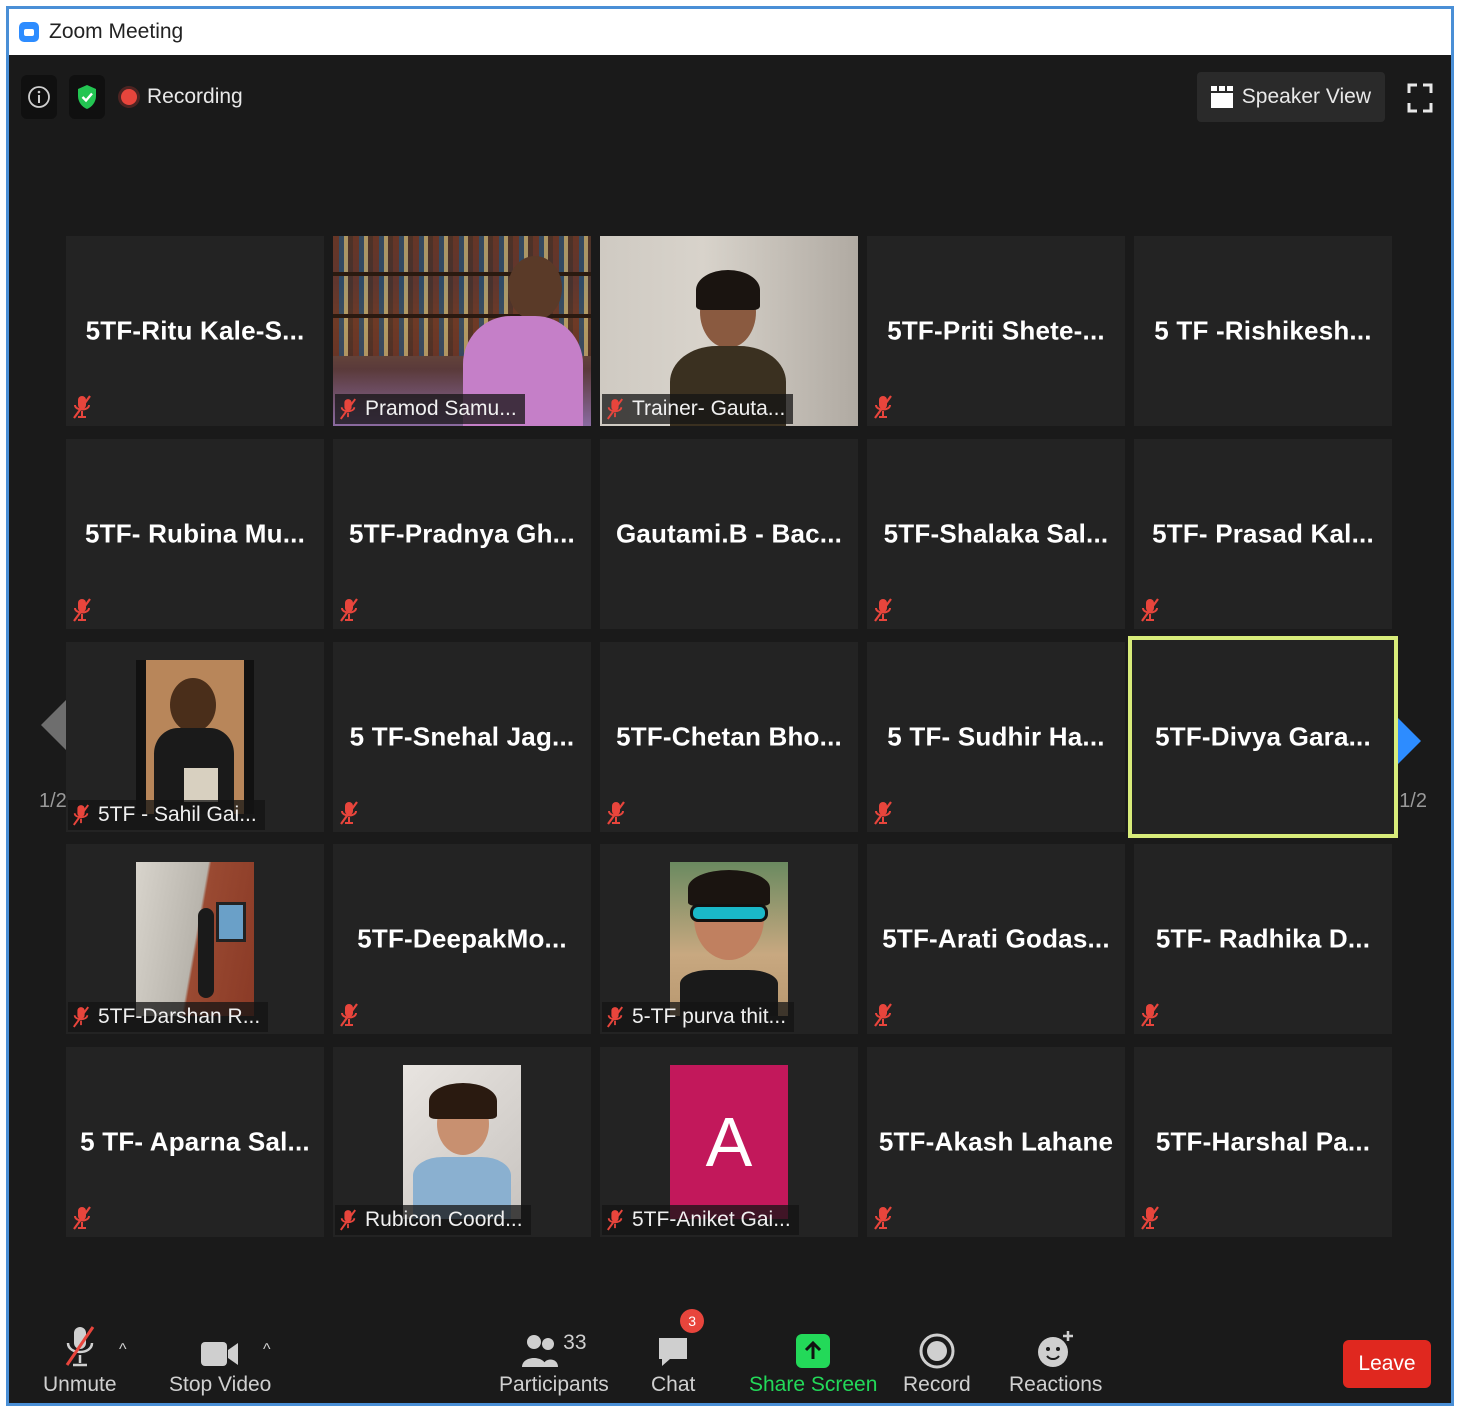 This screenshot has width=1460, height=1408. What do you see at coordinates (116, 31) in the screenshot?
I see `window-title: Zoom Meeting` at bounding box center [116, 31].